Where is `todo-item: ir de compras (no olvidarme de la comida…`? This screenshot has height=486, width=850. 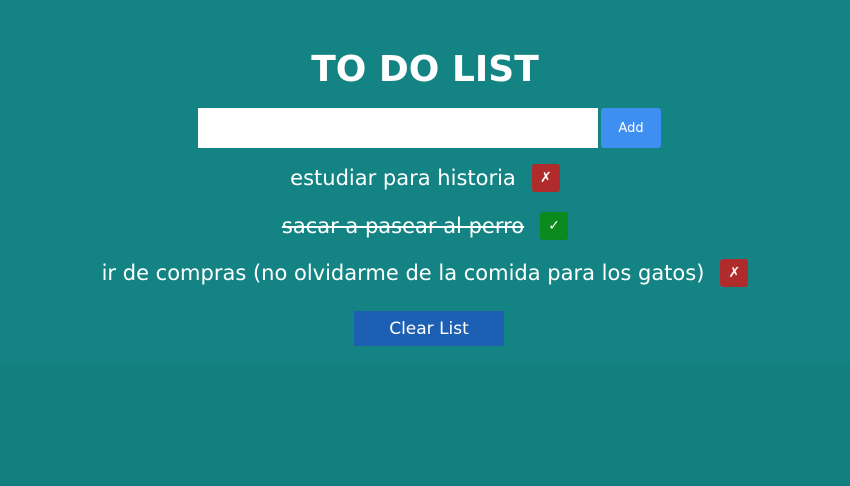 todo-item: ir de compras (no olvidarme de la comida… is located at coordinates (425, 273).